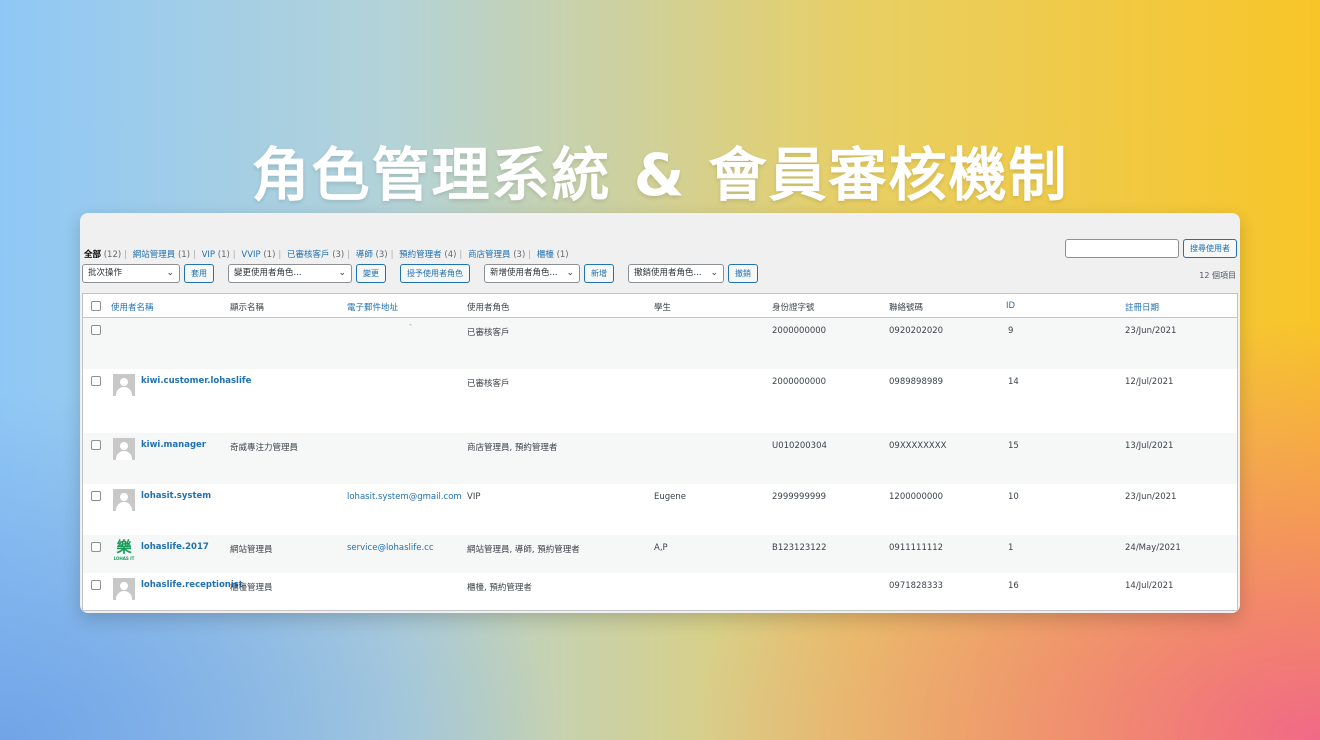 The image size is (1320, 740). What do you see at coordinates (1122, 248) in the screenshot?
I see `search-input` at bounding box center [1122, 248].